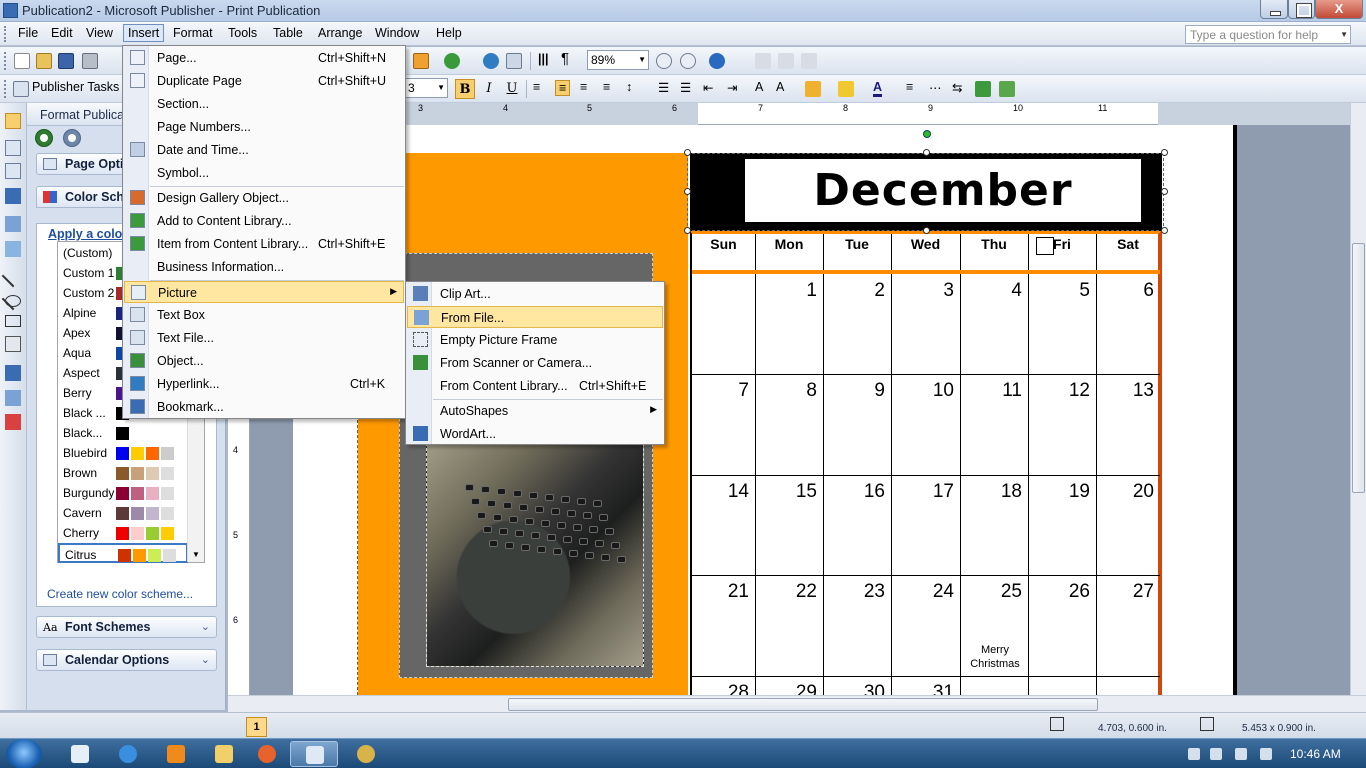 This screenshot has height=768, width=1366. What do you see at coordinates (489, 89) in the screenshot?
I see `italic-button: I` at bounding box center [489, 89].